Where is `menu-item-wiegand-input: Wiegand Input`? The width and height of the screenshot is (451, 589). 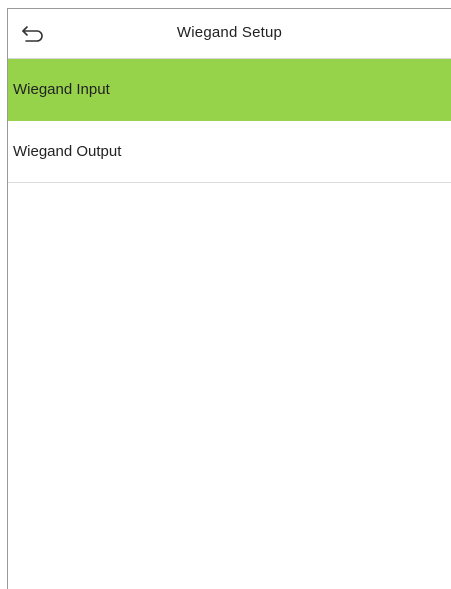
menu-item-wiegand-input: Wiegand Input is located at coordinates (229, 90).